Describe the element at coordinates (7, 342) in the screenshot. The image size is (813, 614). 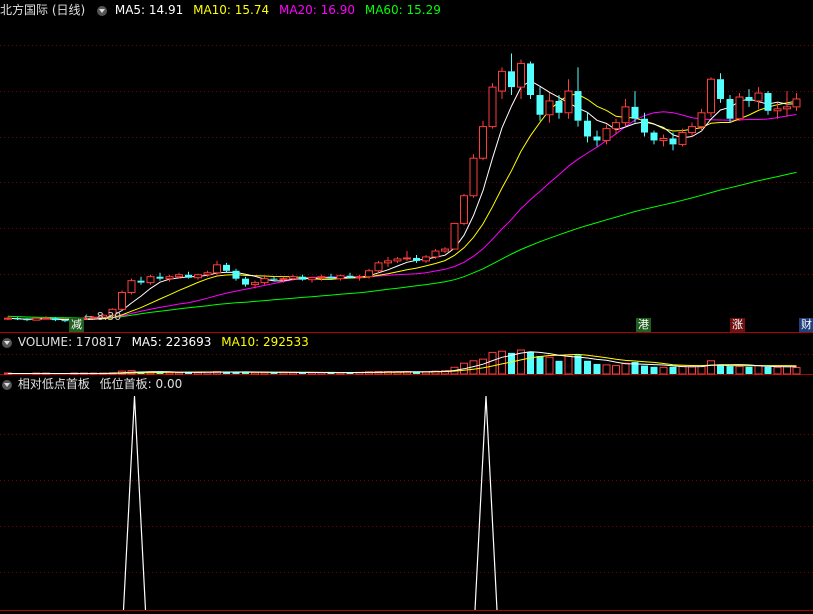
I see `volume-dropdown-icon` at that location.